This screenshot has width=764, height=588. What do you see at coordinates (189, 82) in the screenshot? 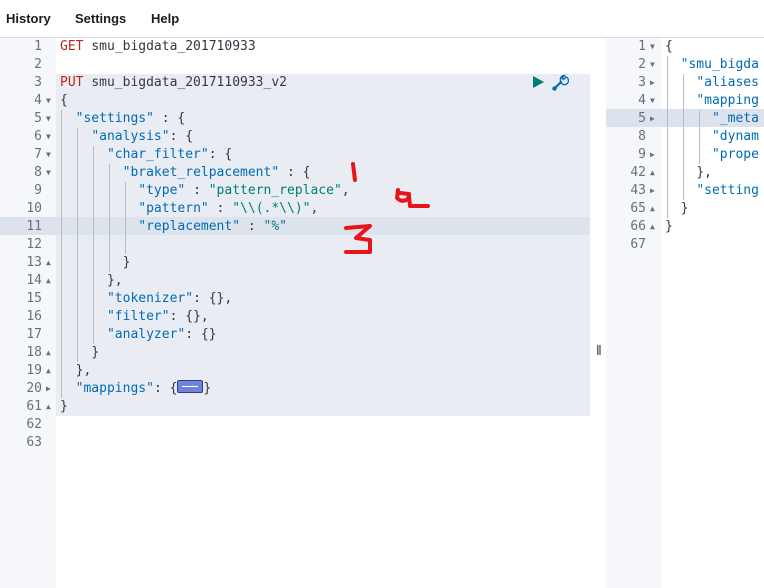
I see `request-path: smu_bigdata_2017110933_v2` at bounding box center [189, 82].